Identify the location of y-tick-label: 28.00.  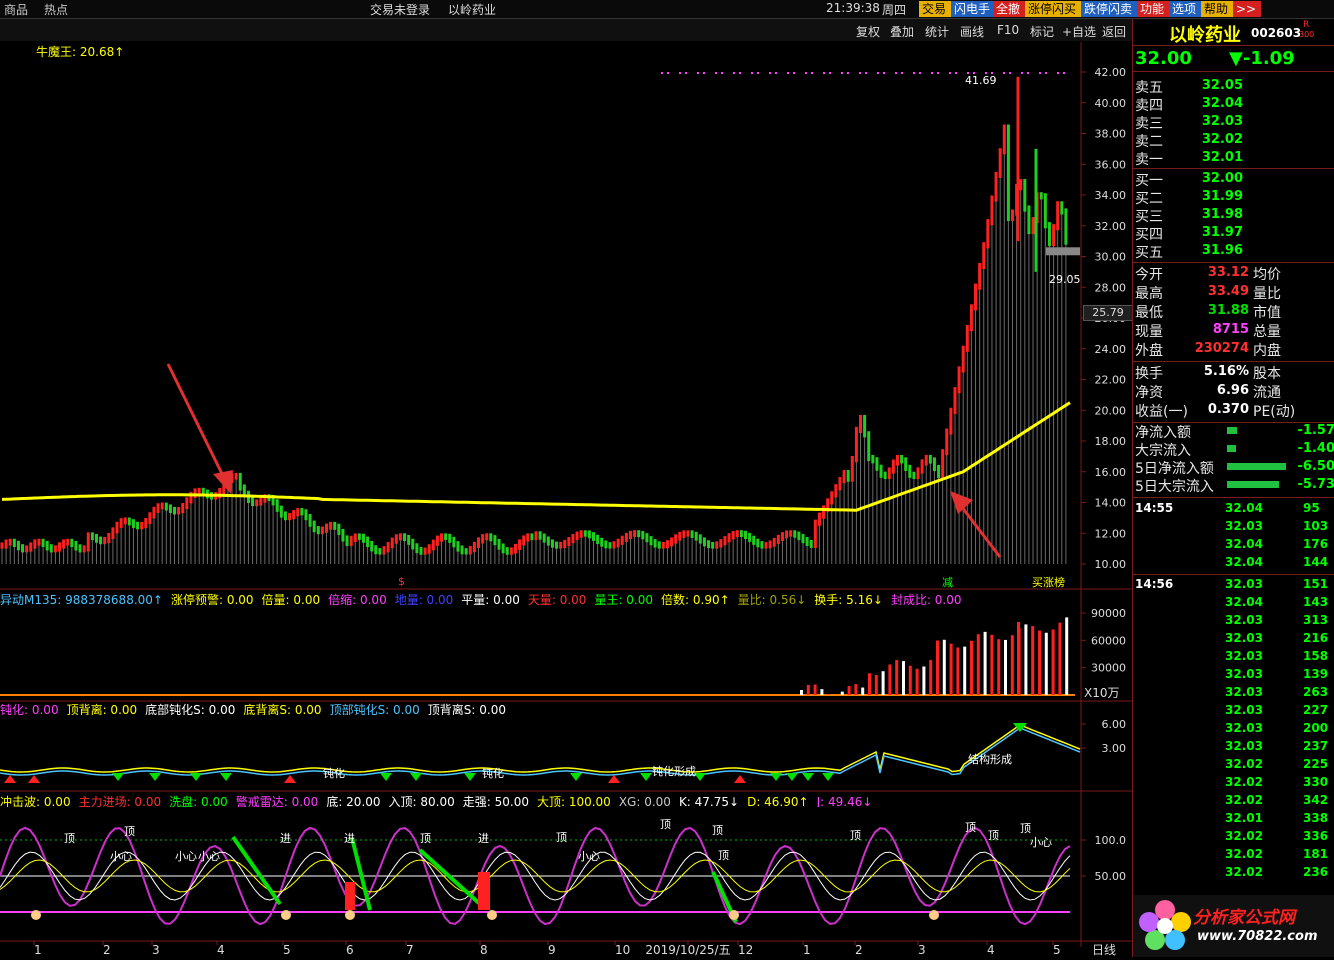
(1111, 287).